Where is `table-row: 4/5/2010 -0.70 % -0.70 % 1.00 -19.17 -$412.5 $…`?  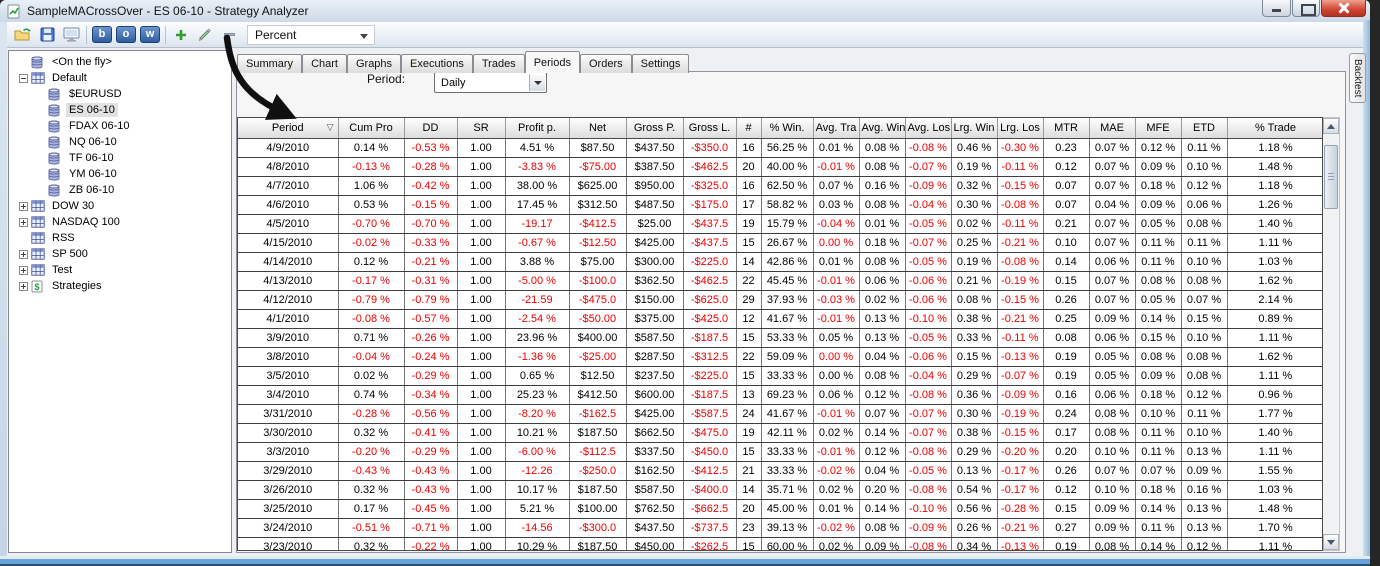
table-row: 4/5/2010 -0.70 % -0.70 % 1.00 -19.17 -$412.5 $… is located at coordinates (780, 224).